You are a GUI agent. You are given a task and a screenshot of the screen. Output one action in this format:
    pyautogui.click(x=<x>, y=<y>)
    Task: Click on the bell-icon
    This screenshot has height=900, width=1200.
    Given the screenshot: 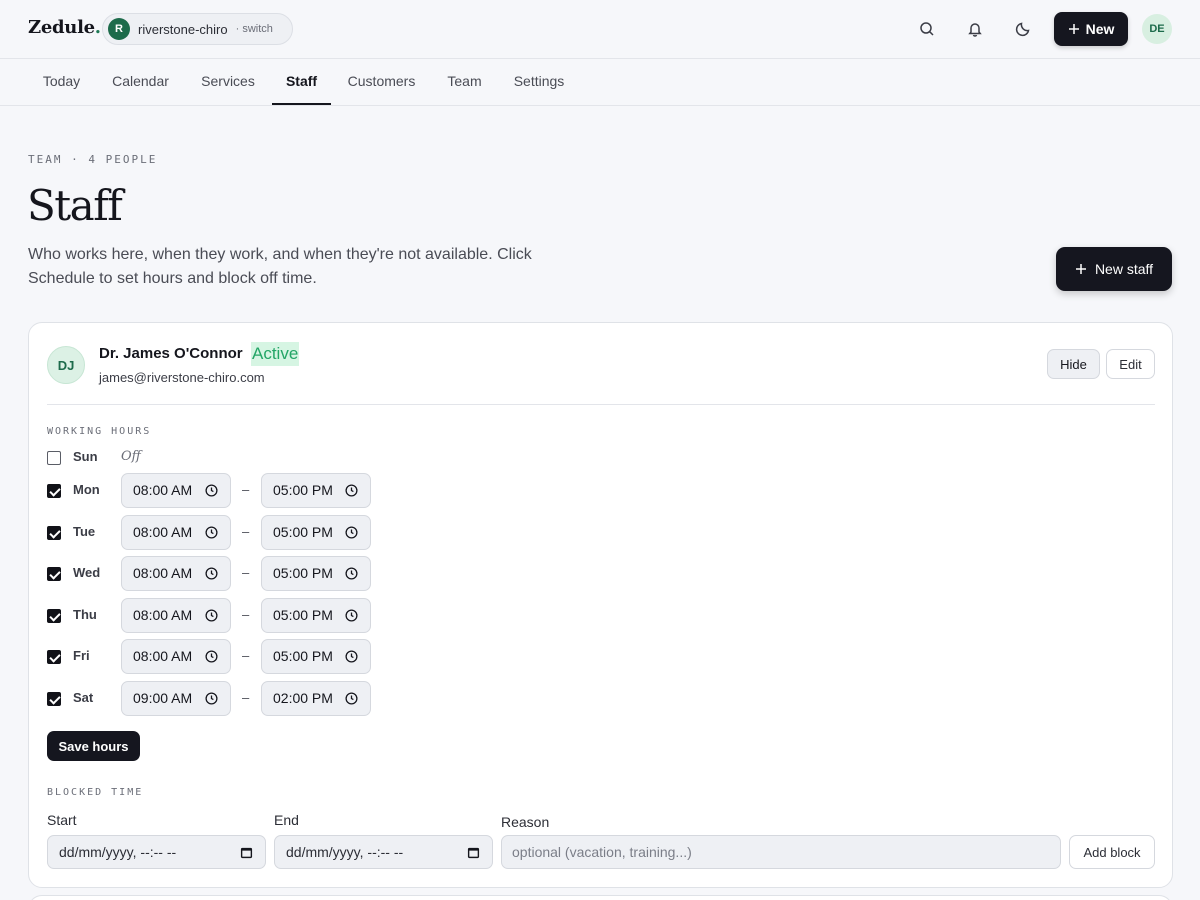 What is the action you would take?
    pyautogui.click(x=975, y=30)
    